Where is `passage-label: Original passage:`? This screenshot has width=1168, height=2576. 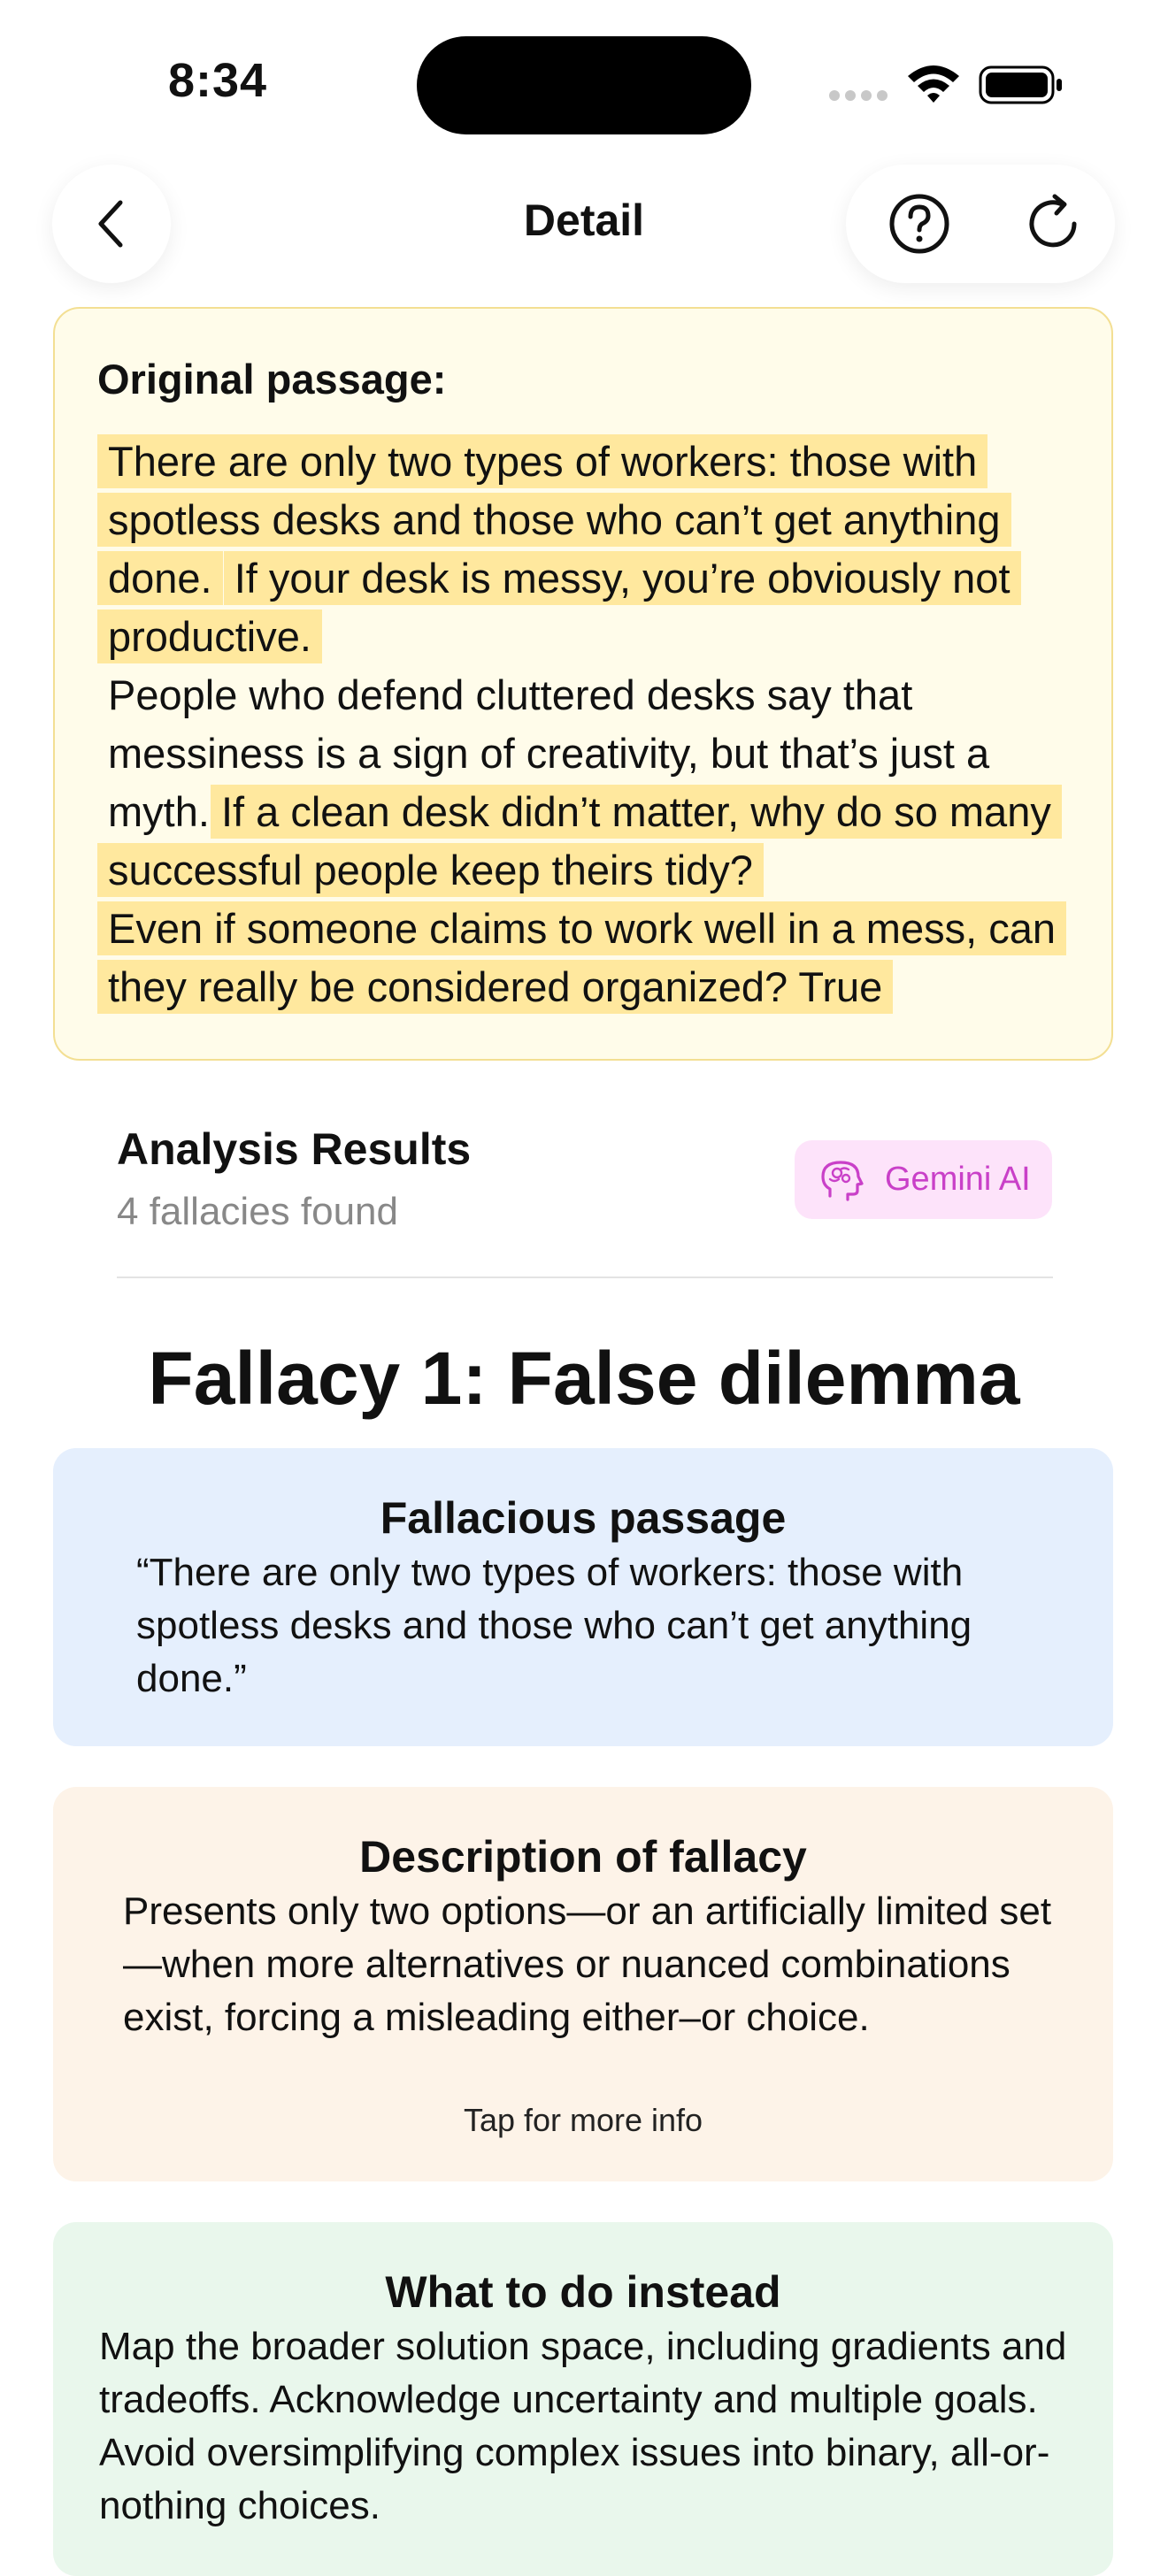
passage-label: Original passage: is located at coordinates (272, 379).